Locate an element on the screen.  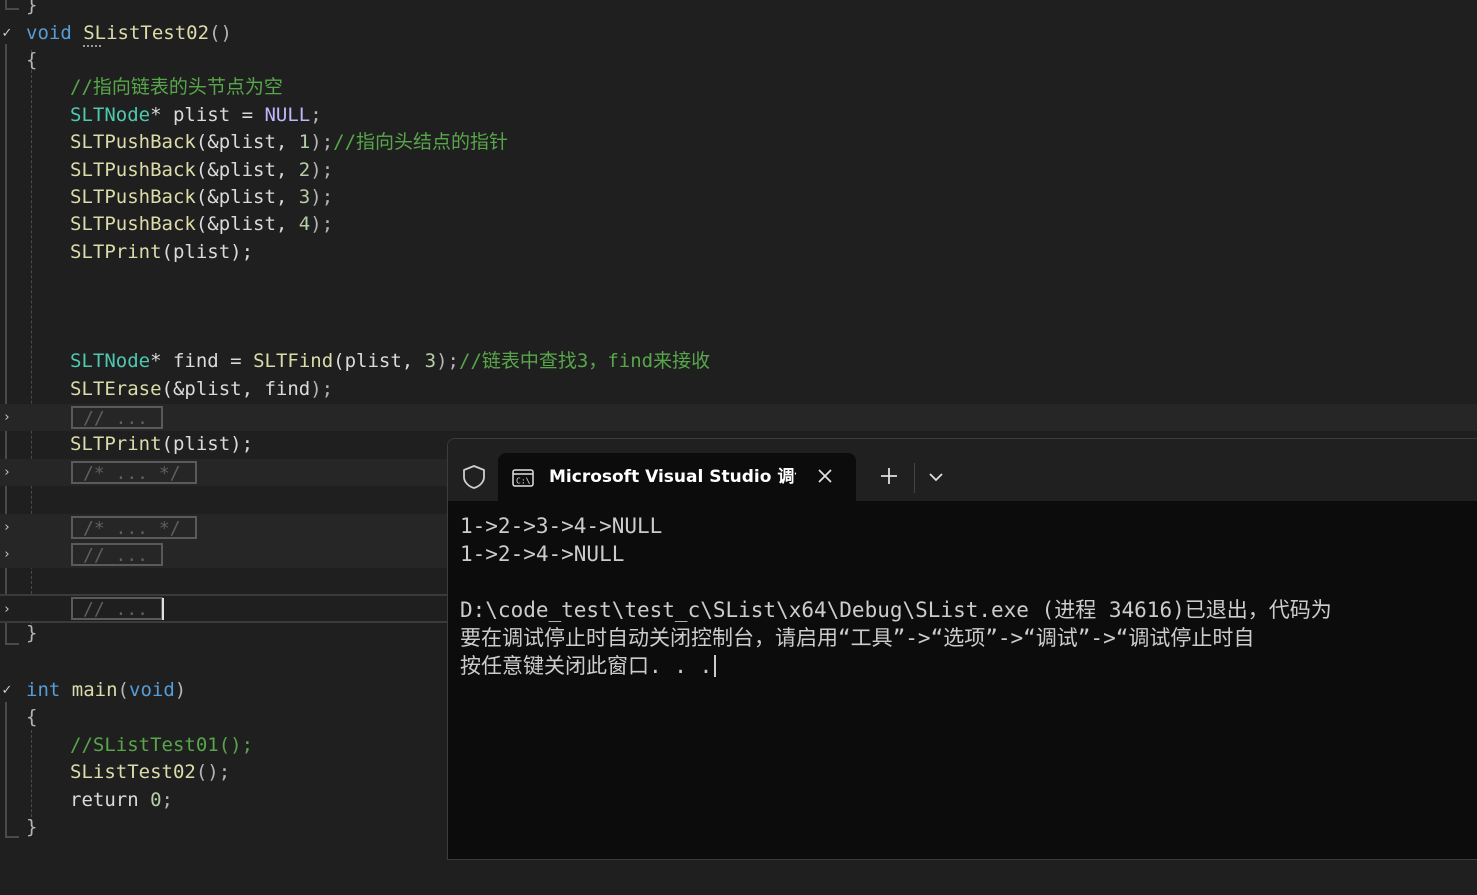
console-line: 按任意键关闭此窗口. . . is located at coordinates (968, 666).